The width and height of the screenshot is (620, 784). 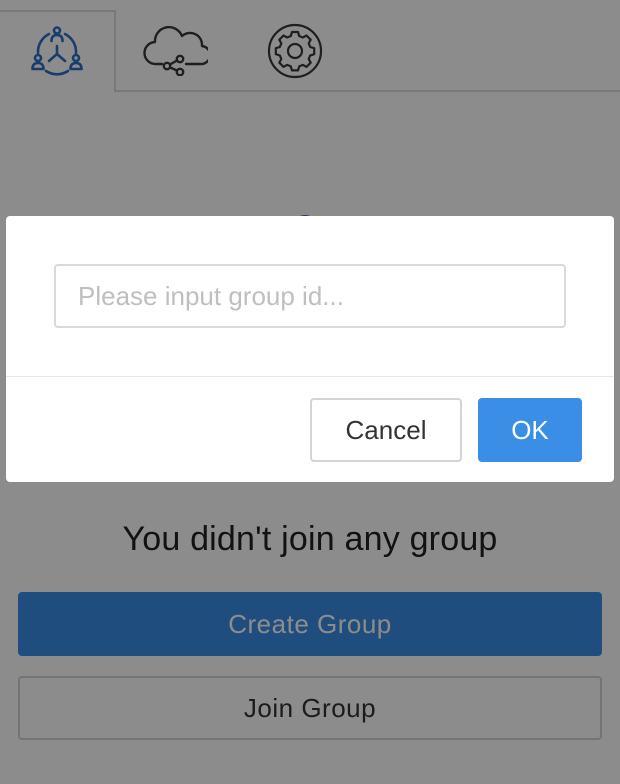 What do you see at coordinates (310, 296) in the screenshot?
I see `group-id-input` at bounding box center [310, 296].